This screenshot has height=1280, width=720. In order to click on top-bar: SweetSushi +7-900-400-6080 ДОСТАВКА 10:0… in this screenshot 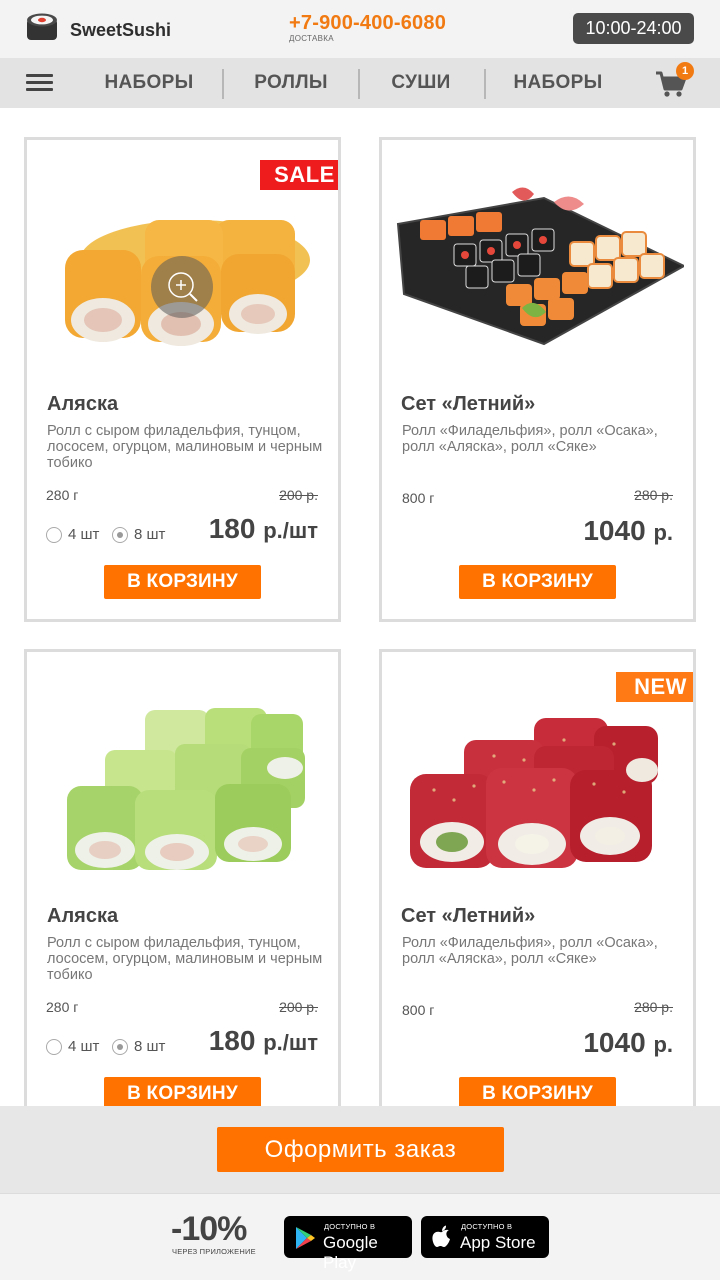, I will do `click(360, 29)`.